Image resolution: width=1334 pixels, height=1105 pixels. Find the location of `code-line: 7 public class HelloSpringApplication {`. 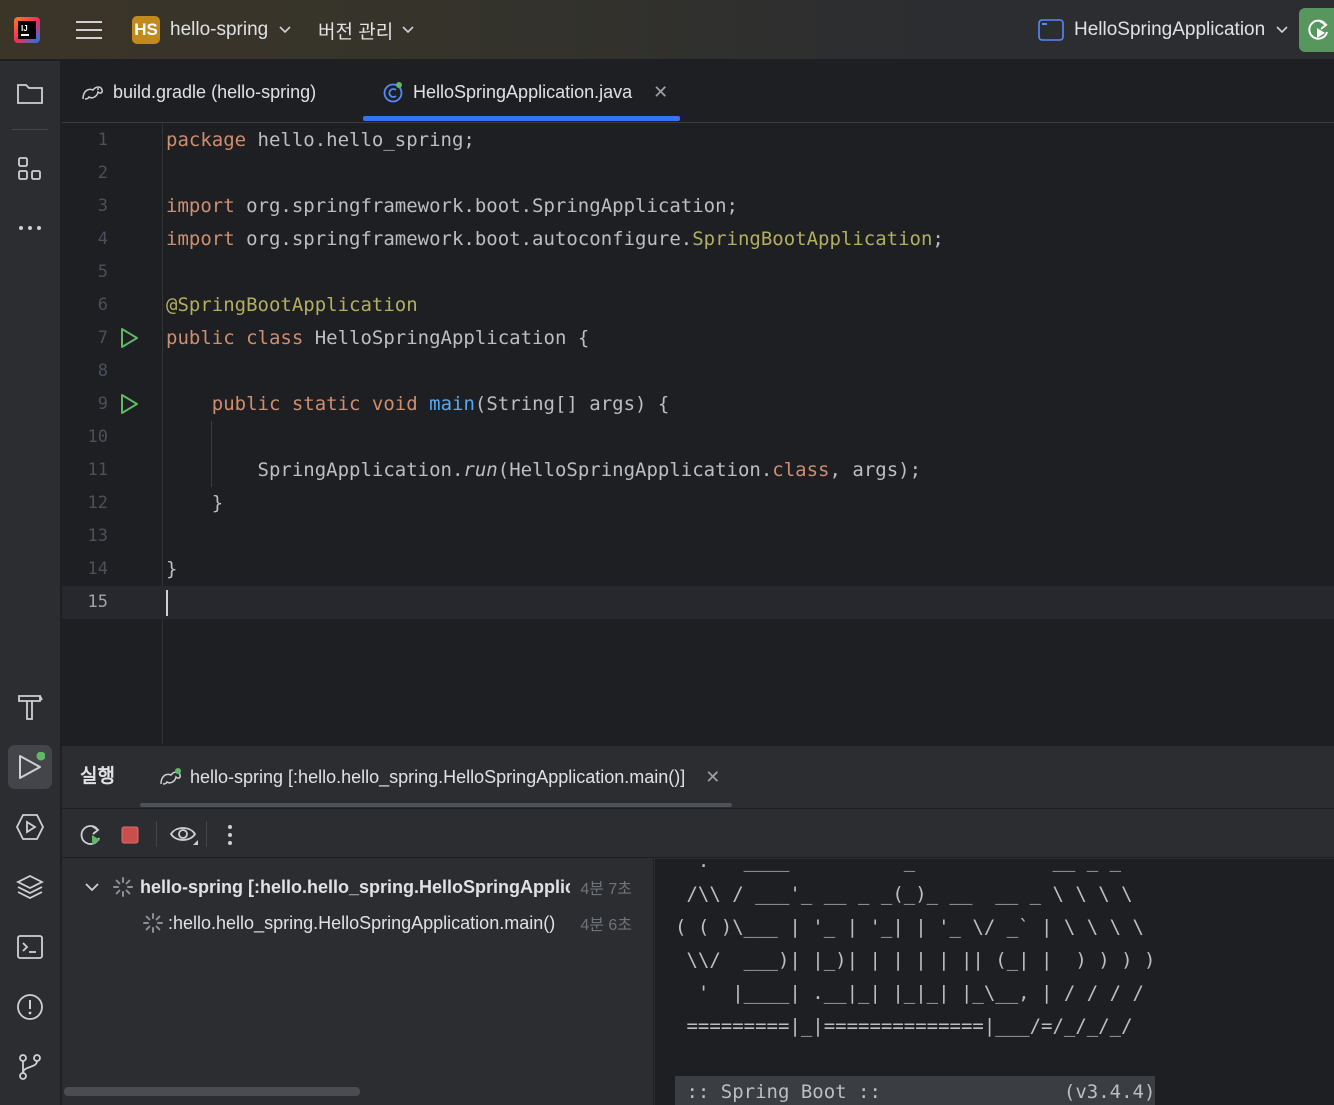

code-line: 7 public class HelloSpringApplication { is located at coordinates (698, 338).